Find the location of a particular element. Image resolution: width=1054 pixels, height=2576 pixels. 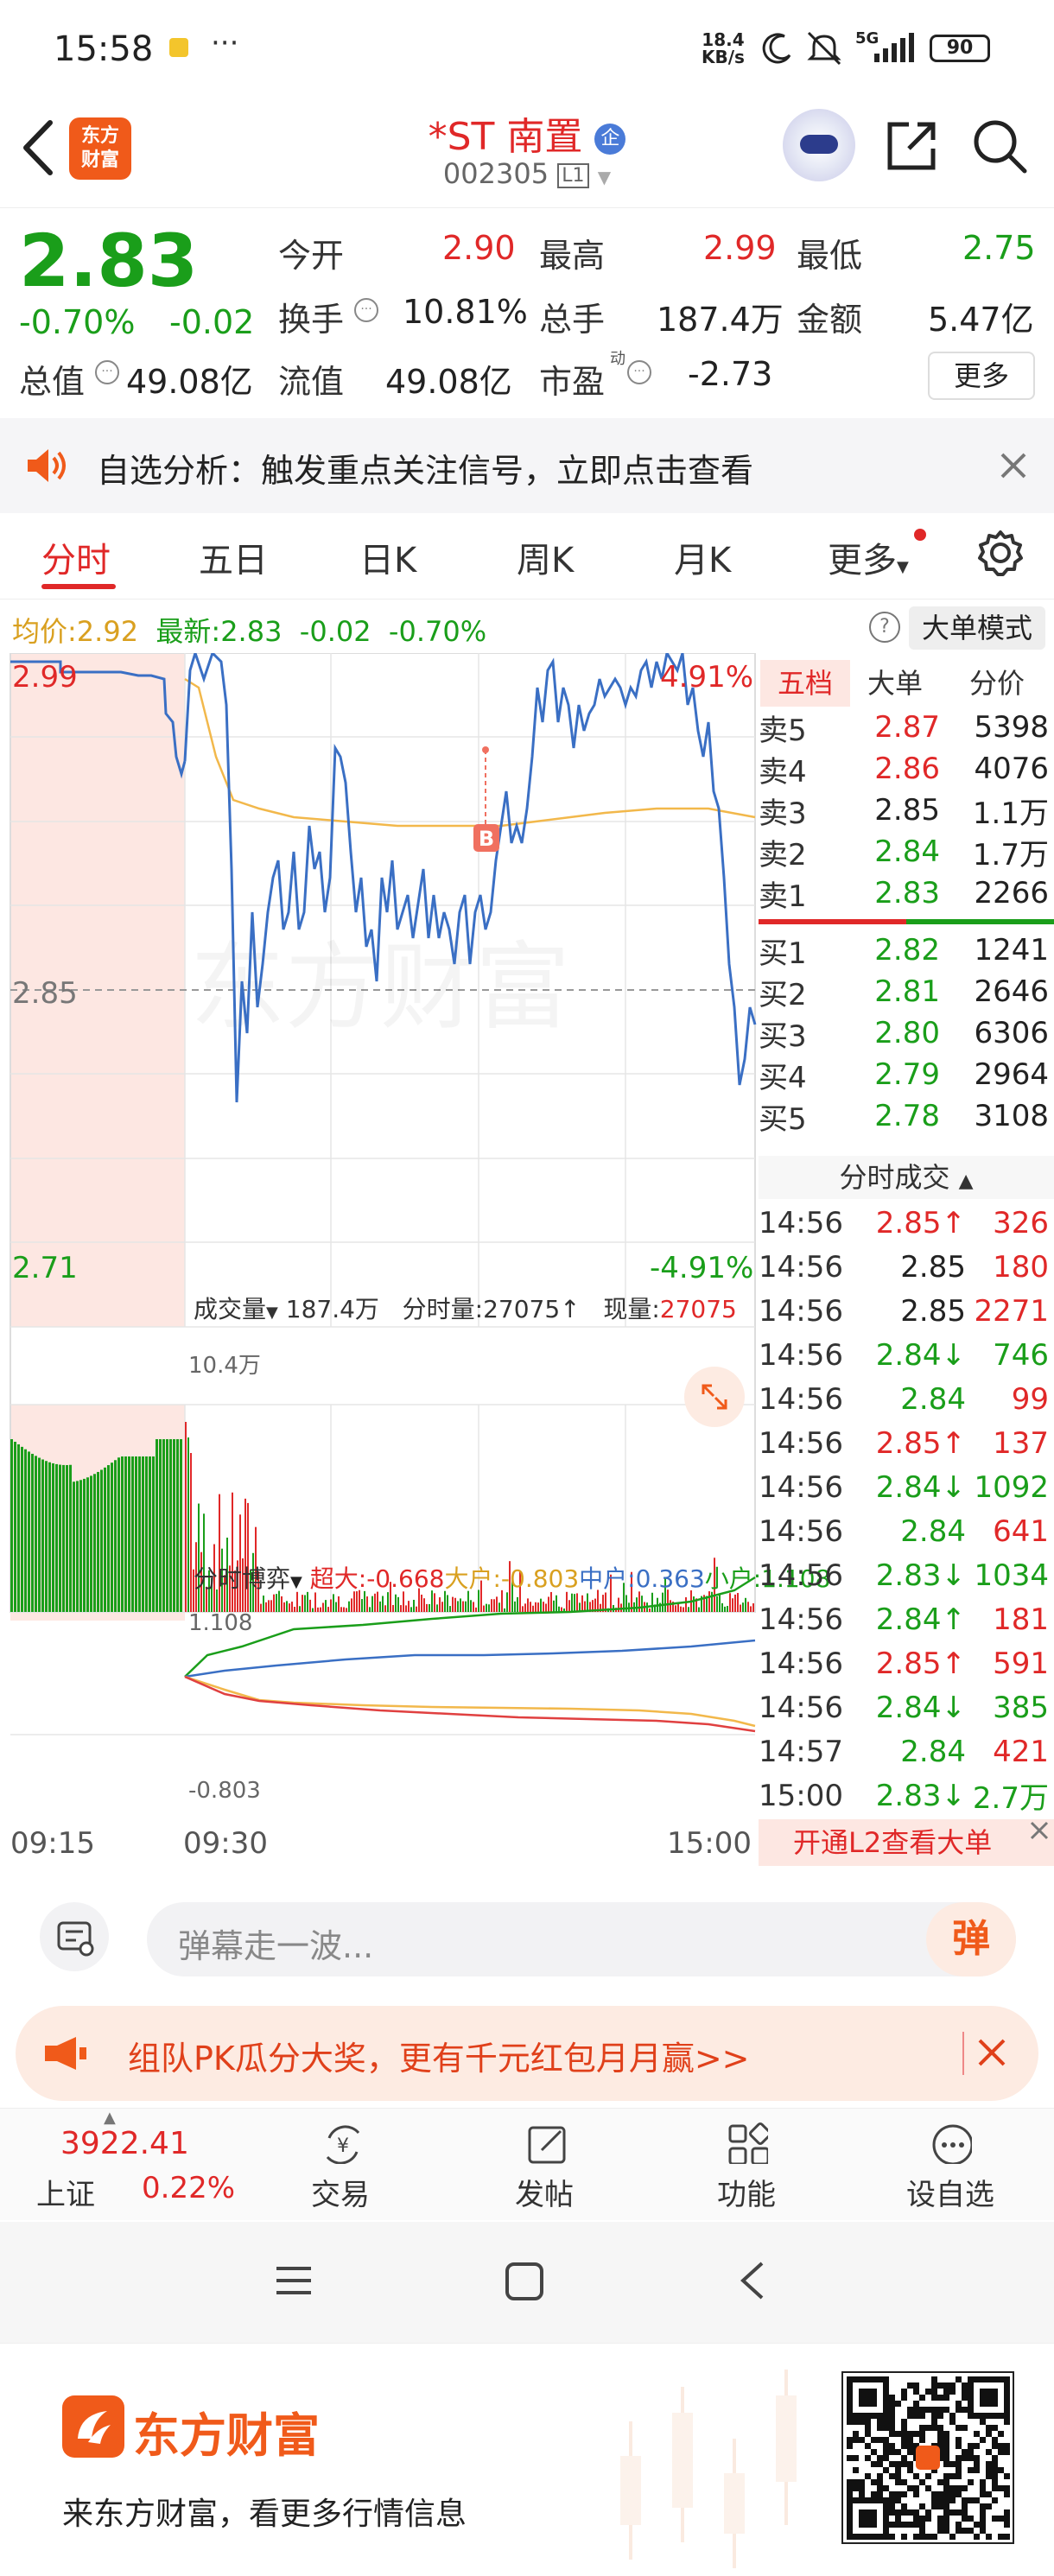

tick-volume: 1034 is located at coordinates (1011, 1575).